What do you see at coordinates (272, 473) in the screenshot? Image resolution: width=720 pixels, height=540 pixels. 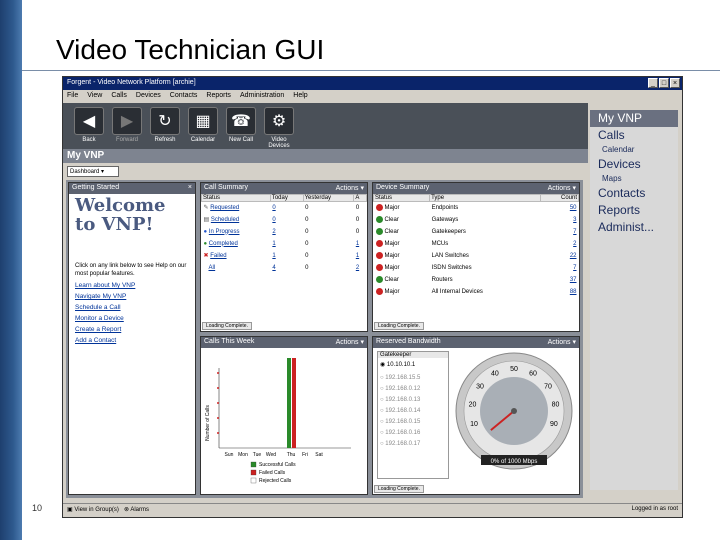 I see `svg-text: Failed Calls` at bounding box center [272, 473].